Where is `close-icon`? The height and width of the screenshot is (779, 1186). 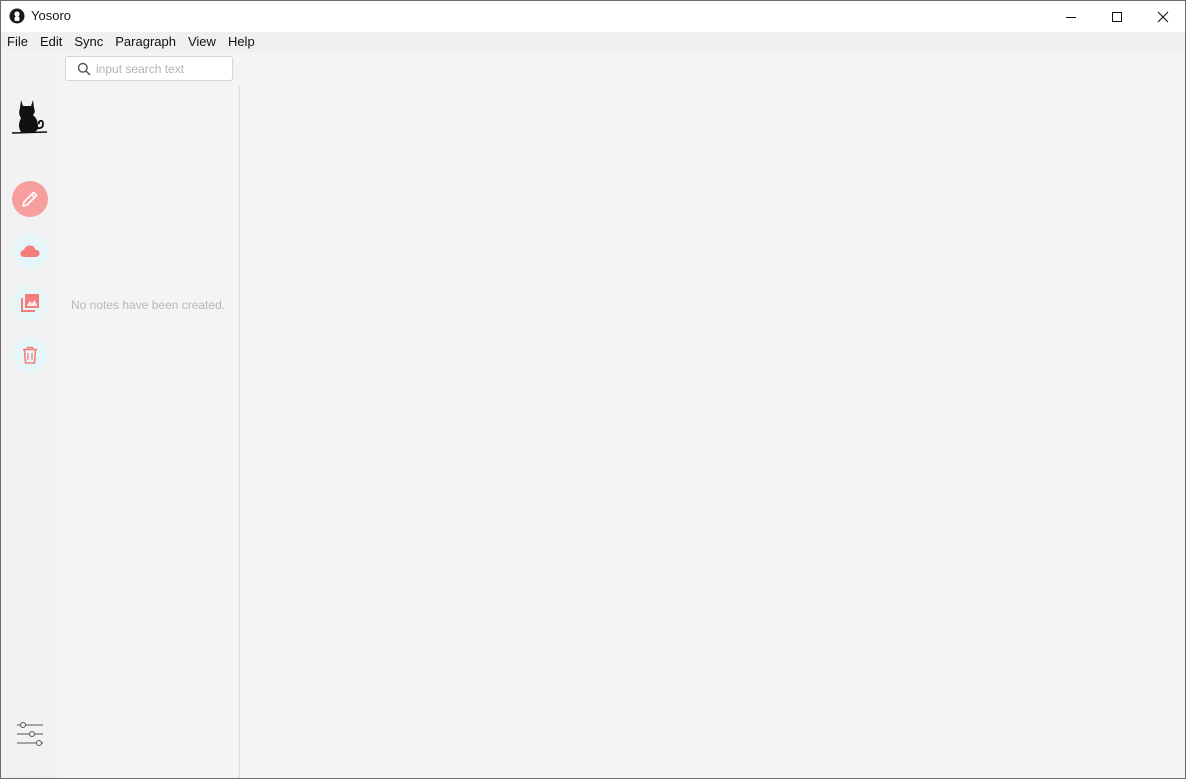
close-icon is located at coordinates (1163, 16).